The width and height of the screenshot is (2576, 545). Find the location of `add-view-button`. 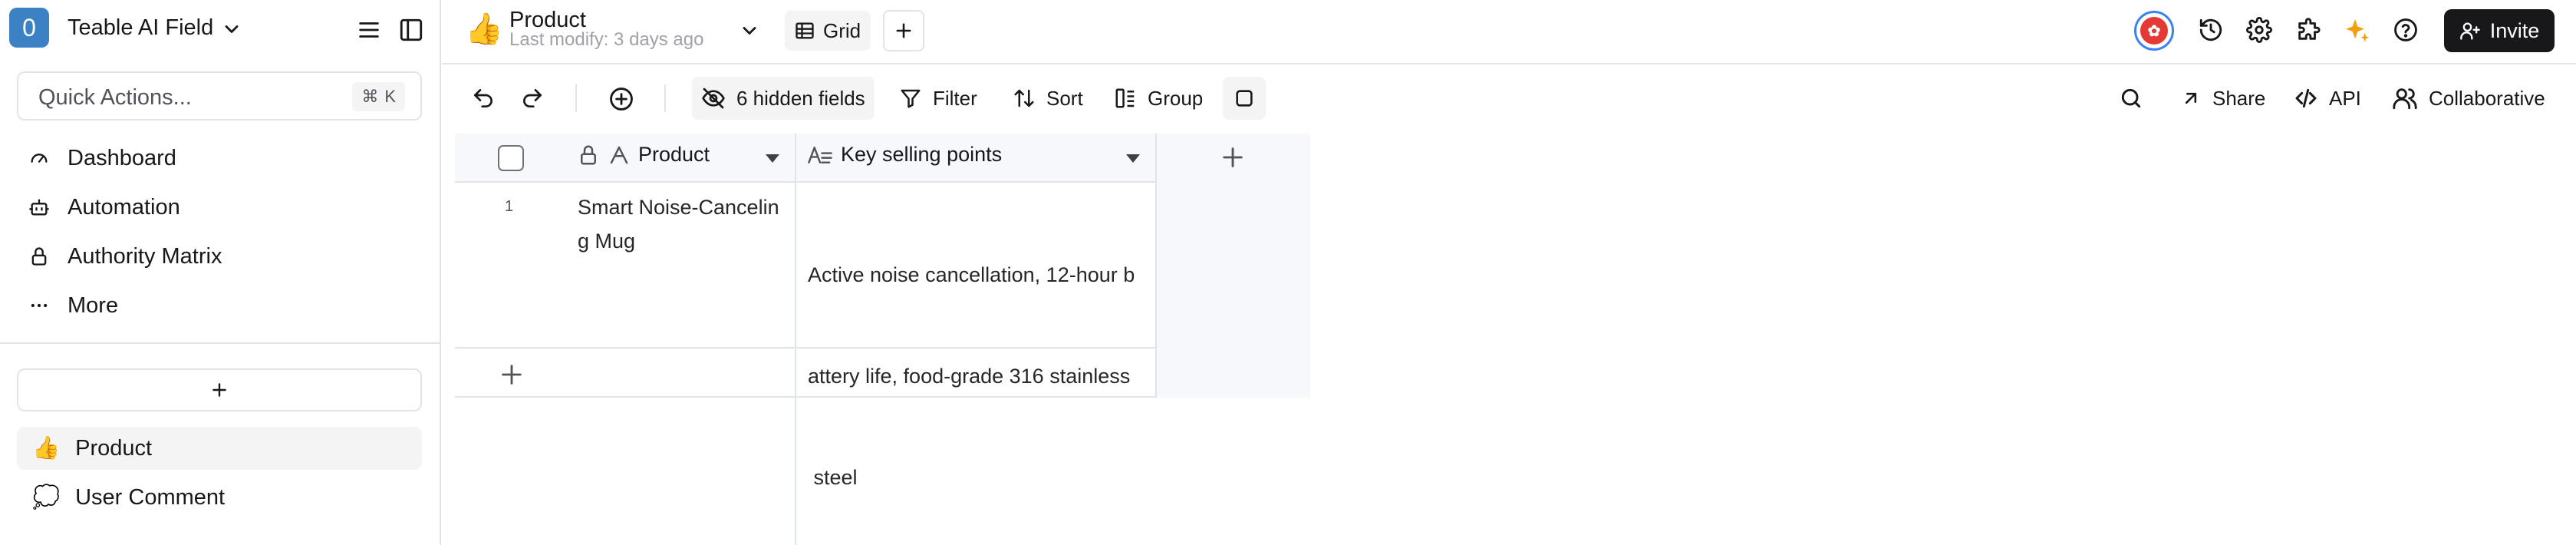

add-view-button is located at coordinates (903, 30).